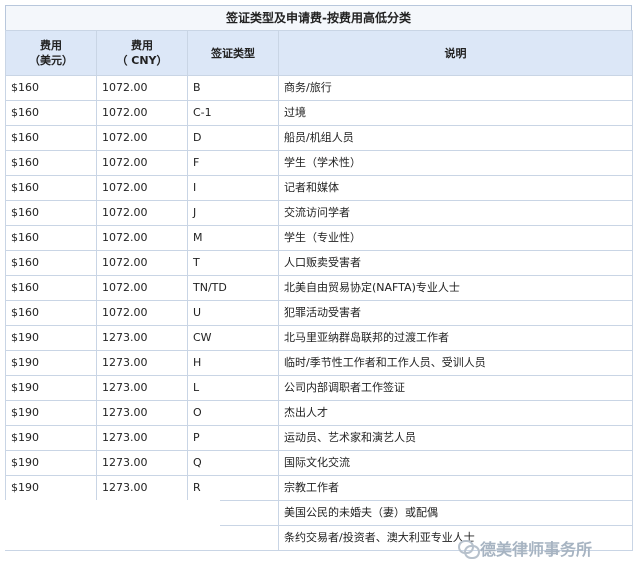 The image size is (642, 578). Describe the element at coordinates (233, 113) in the screenshot. I see `visa-type-cell: C-1` at that location.